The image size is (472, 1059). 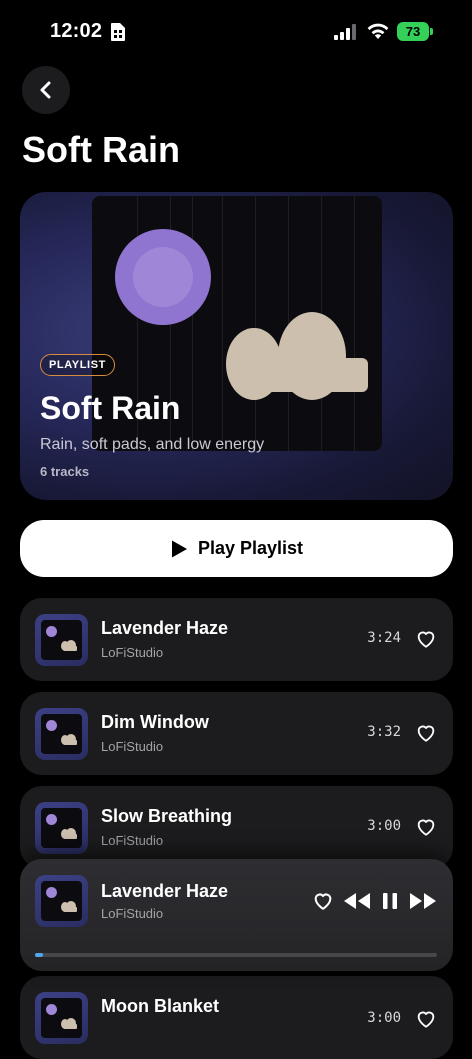 What do you see at coordinates (236, 32) in the screenshot?
I see `status-bar: 12:02 73` at bounding box center [236, 32].